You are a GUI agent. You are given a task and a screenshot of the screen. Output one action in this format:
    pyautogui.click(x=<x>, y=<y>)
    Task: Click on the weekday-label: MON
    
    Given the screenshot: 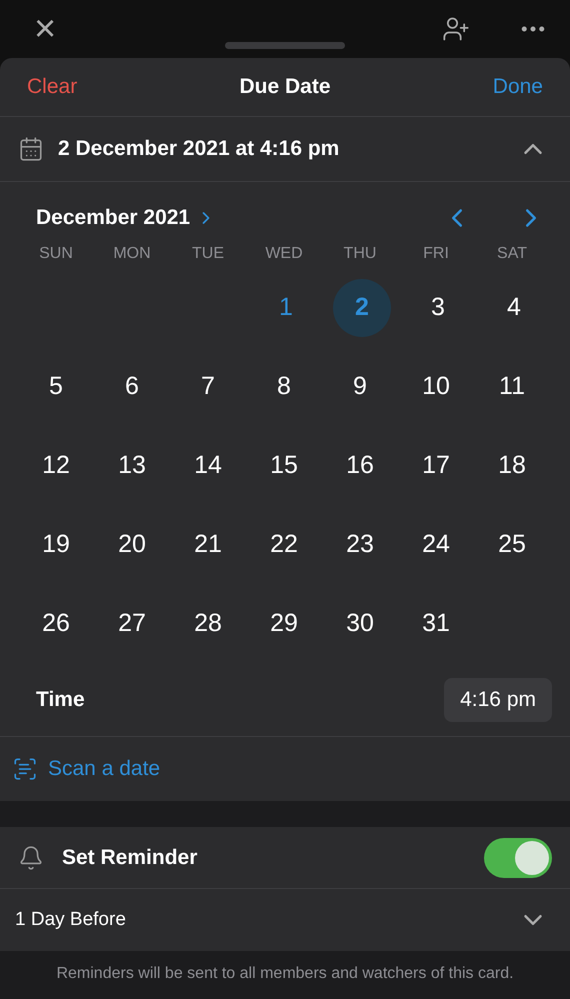 What is the action you would take?
    pyautogui.click(x=132, y=254)
    